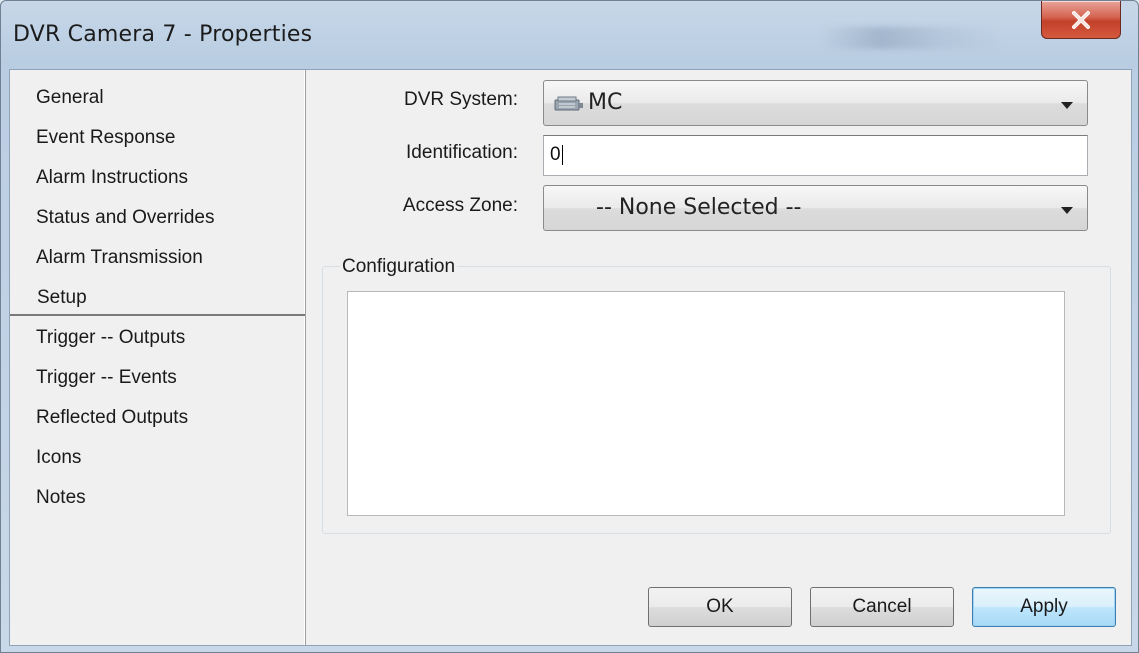 The height and width of the screenshot is (653, 1139). What do you see at coordinates (110, 338) in the screenshot?
I see `nav-item-trigger-outputs: Trigger -- Outputs` at bounding box center [110, 338].